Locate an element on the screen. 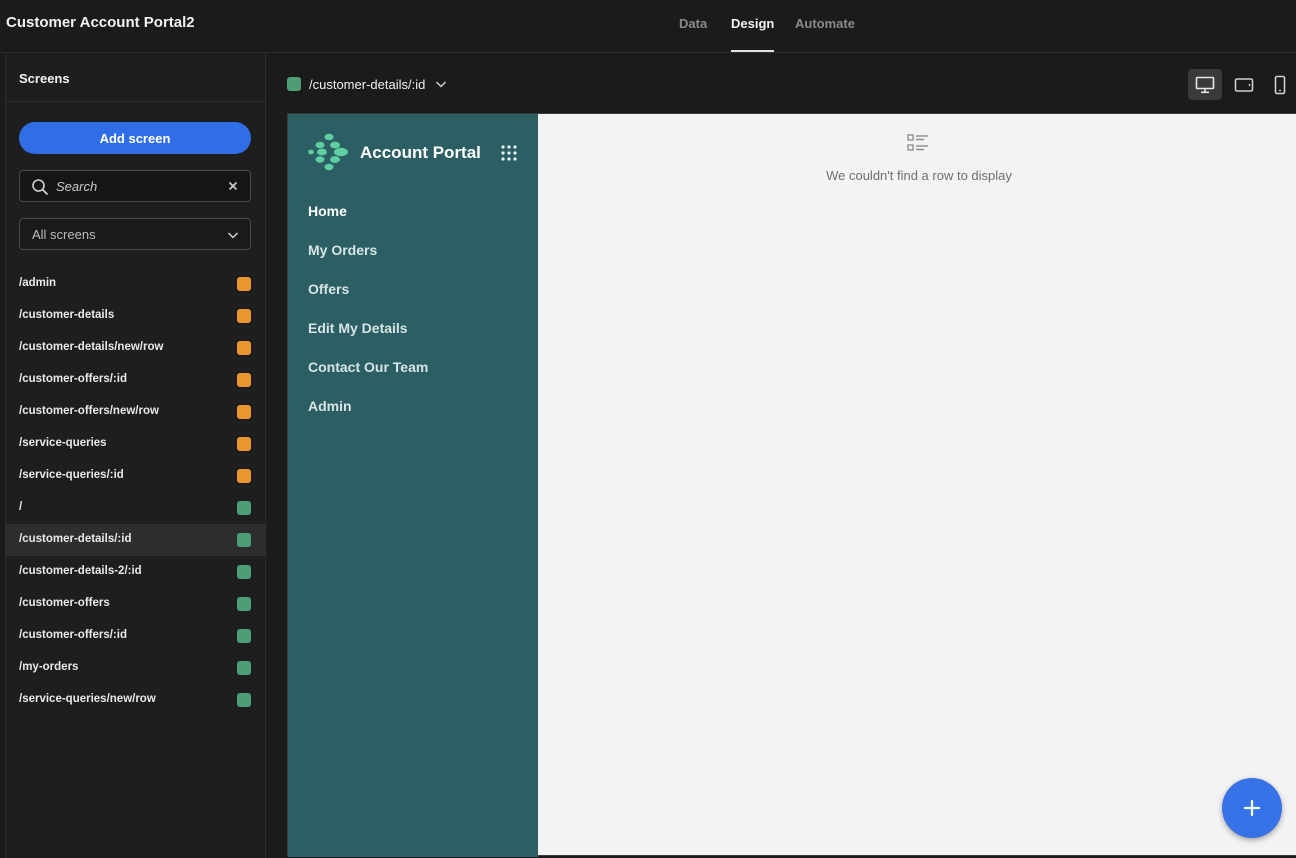 Image resolution: width=1296 pixels, height=858 pixels. search-icon is located at coordinates (40, 187).